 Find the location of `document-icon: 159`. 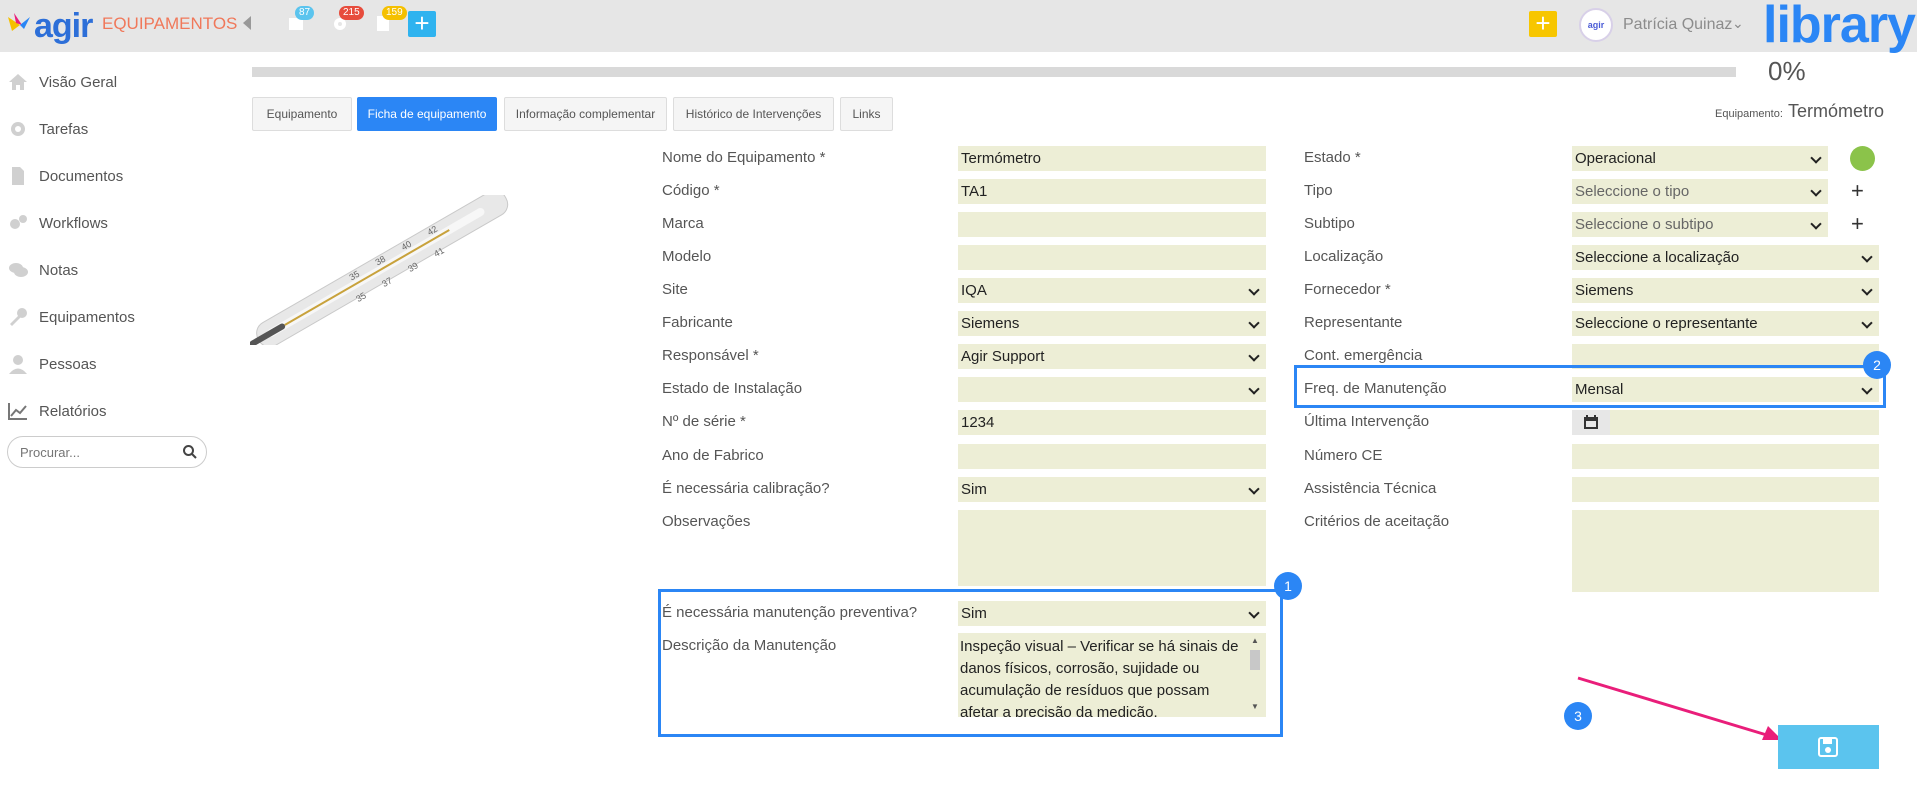

document-icon: 159 is located at coordinates (390, 19).